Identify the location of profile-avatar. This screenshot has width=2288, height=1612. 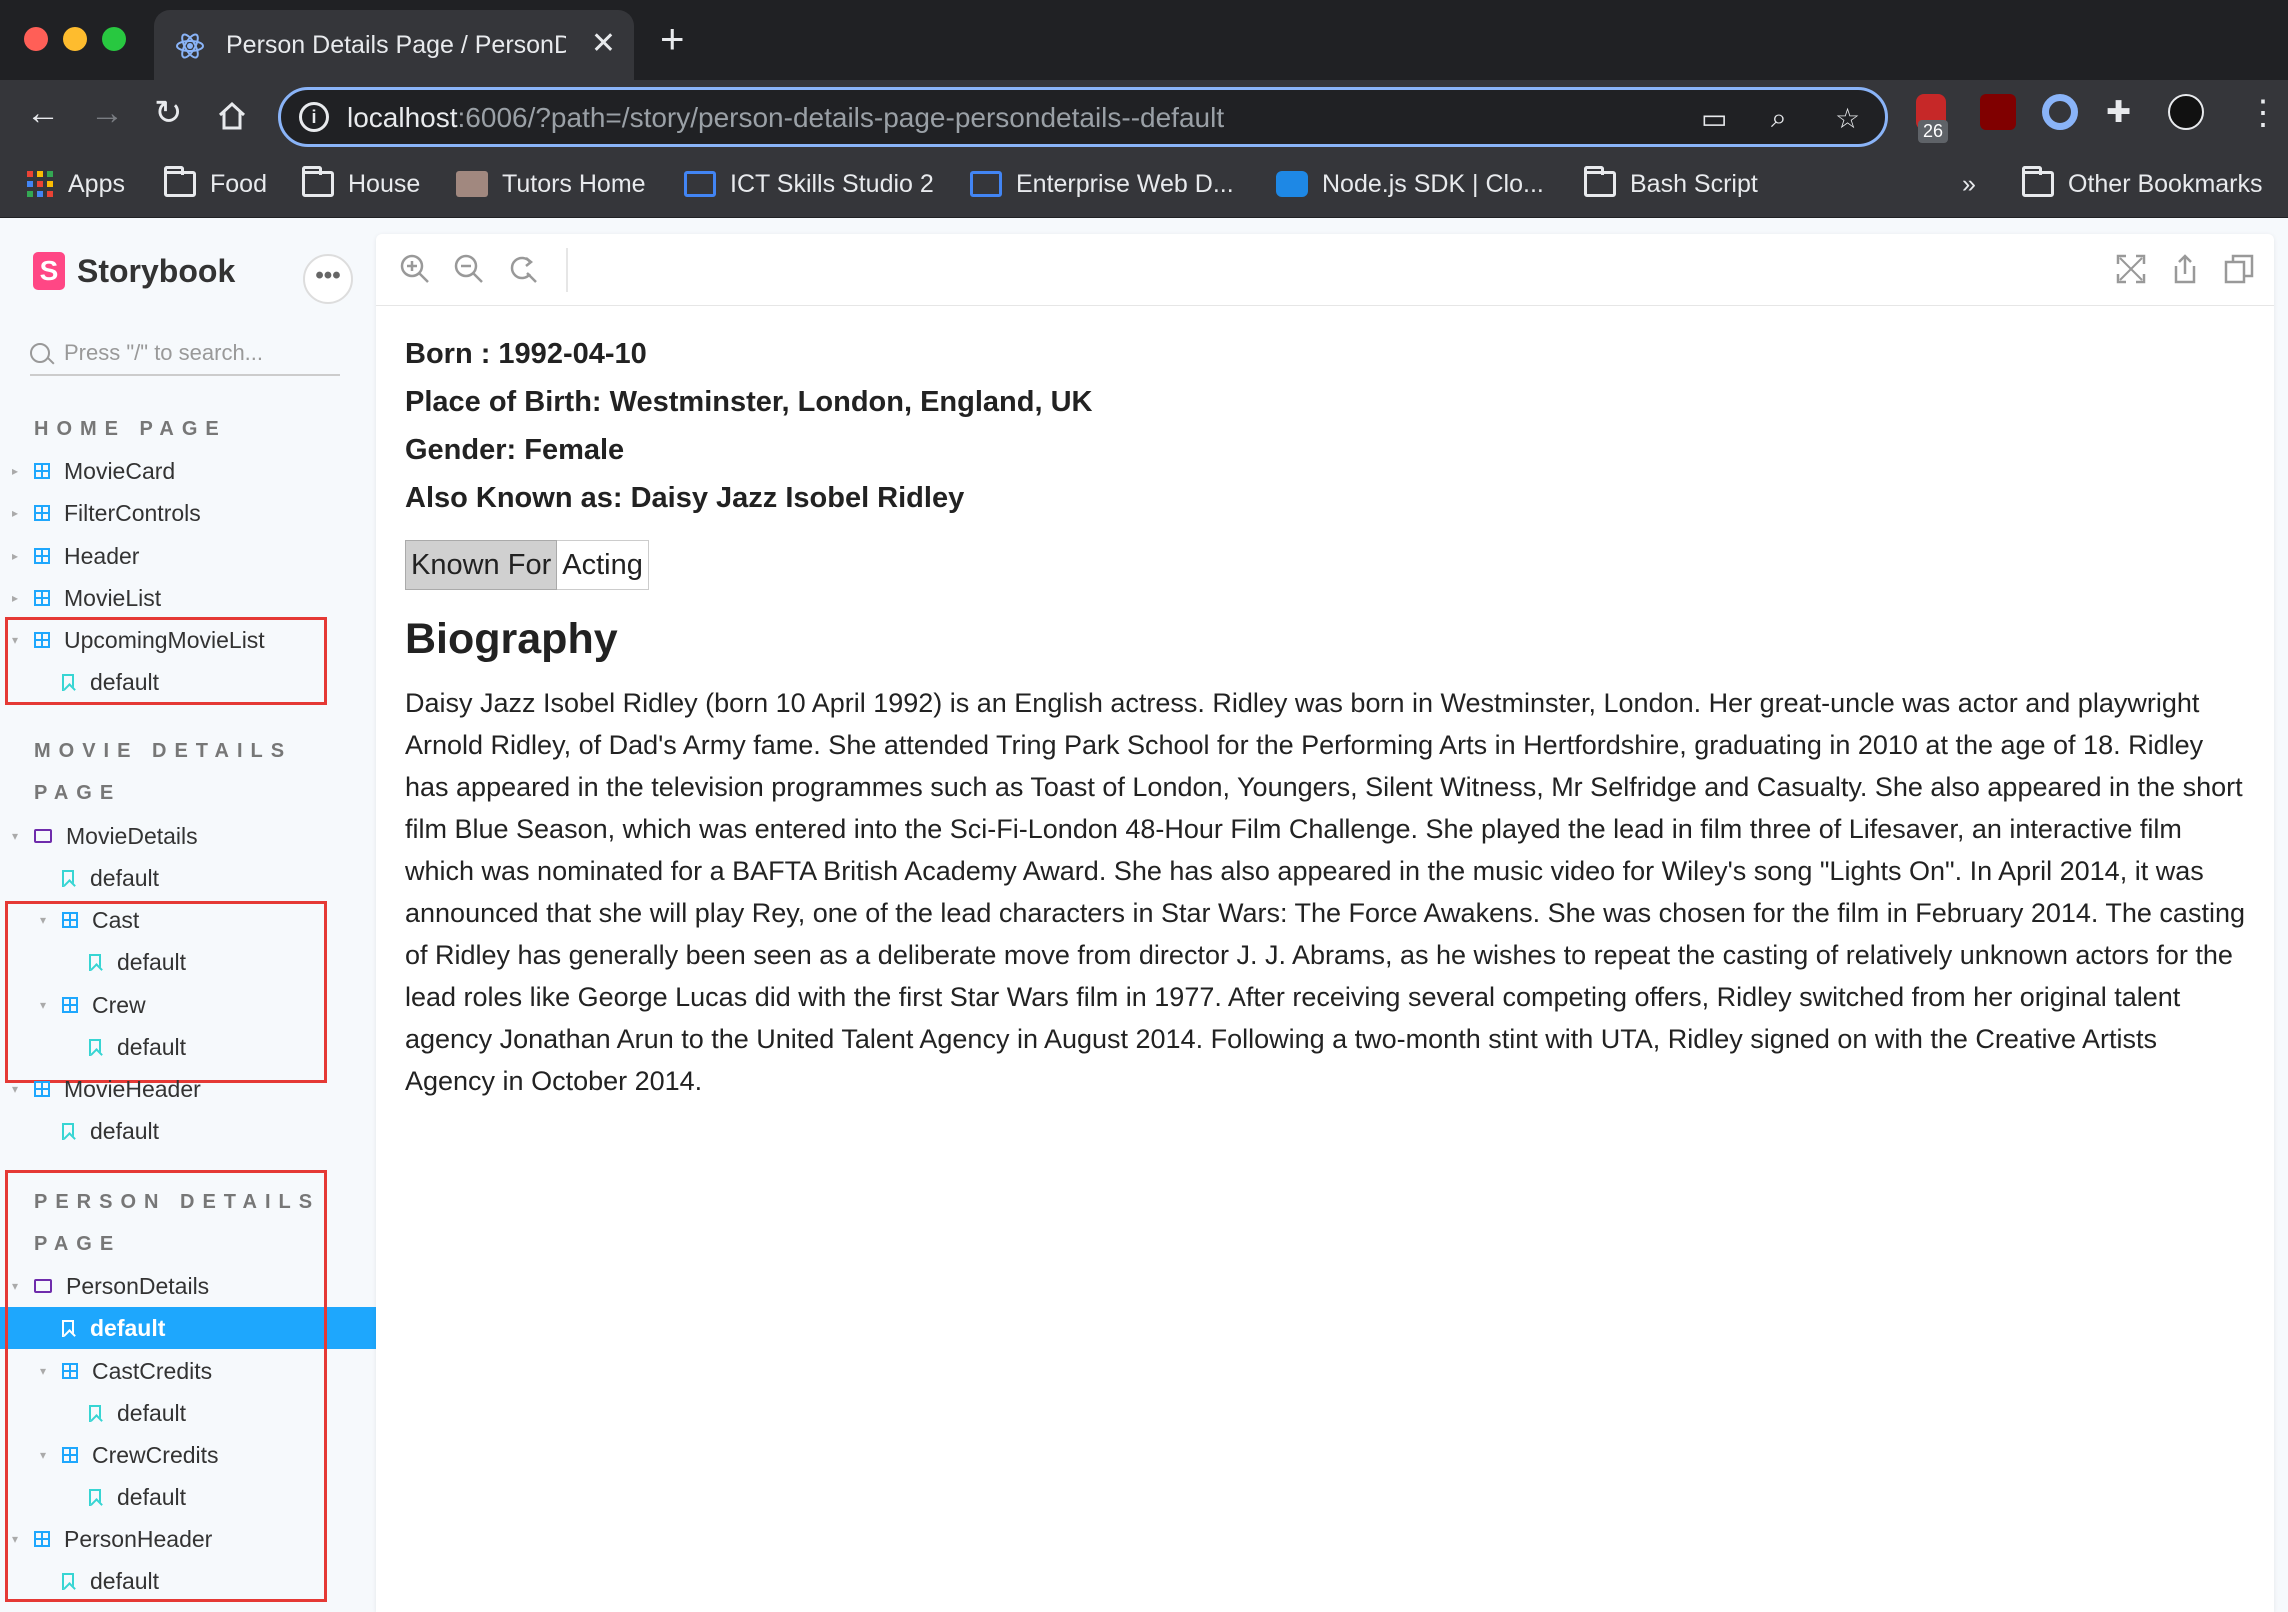
(2186, 112).